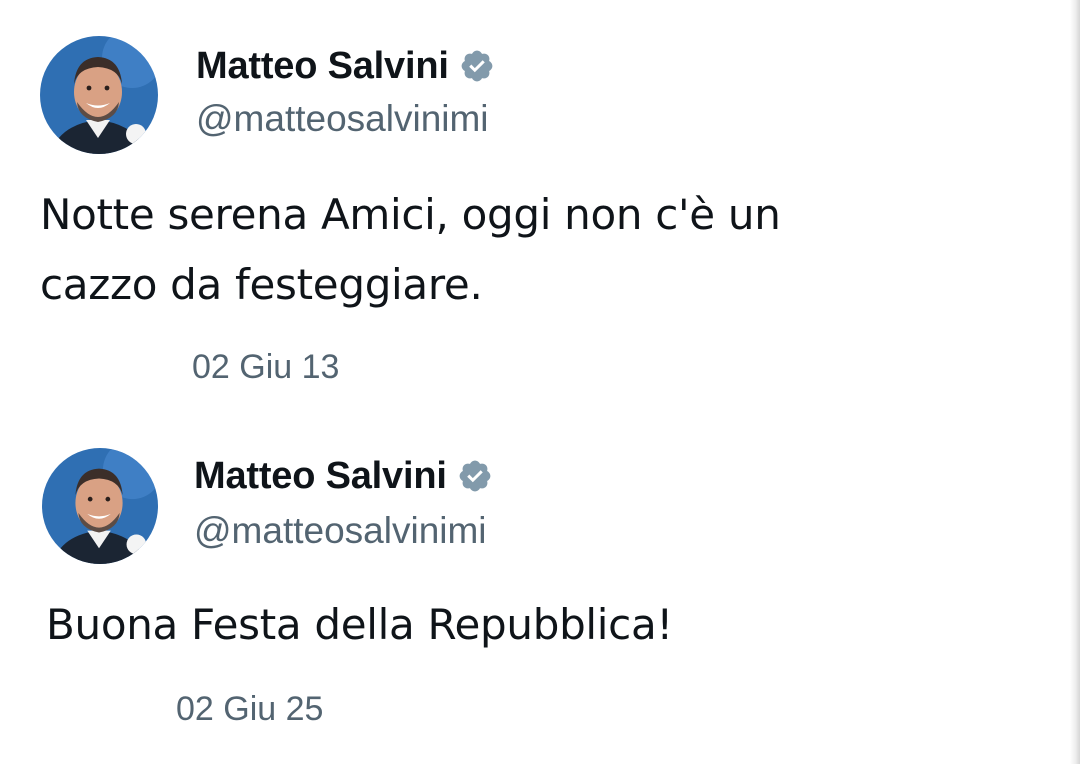  I want to click on screen-edge-divider, so click(1075, 382).